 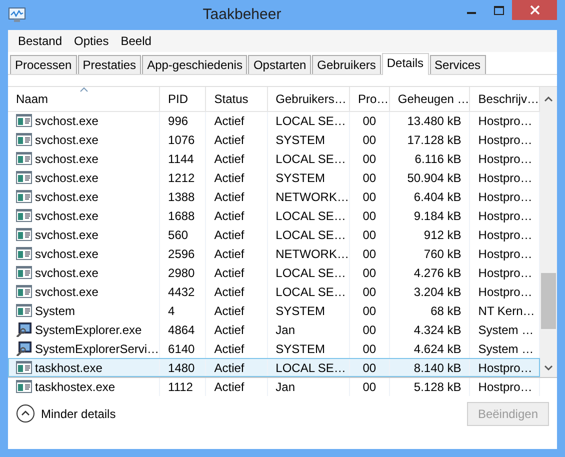 I want to click on table-cell: 6.404 kB, so click(x=429, y=196).